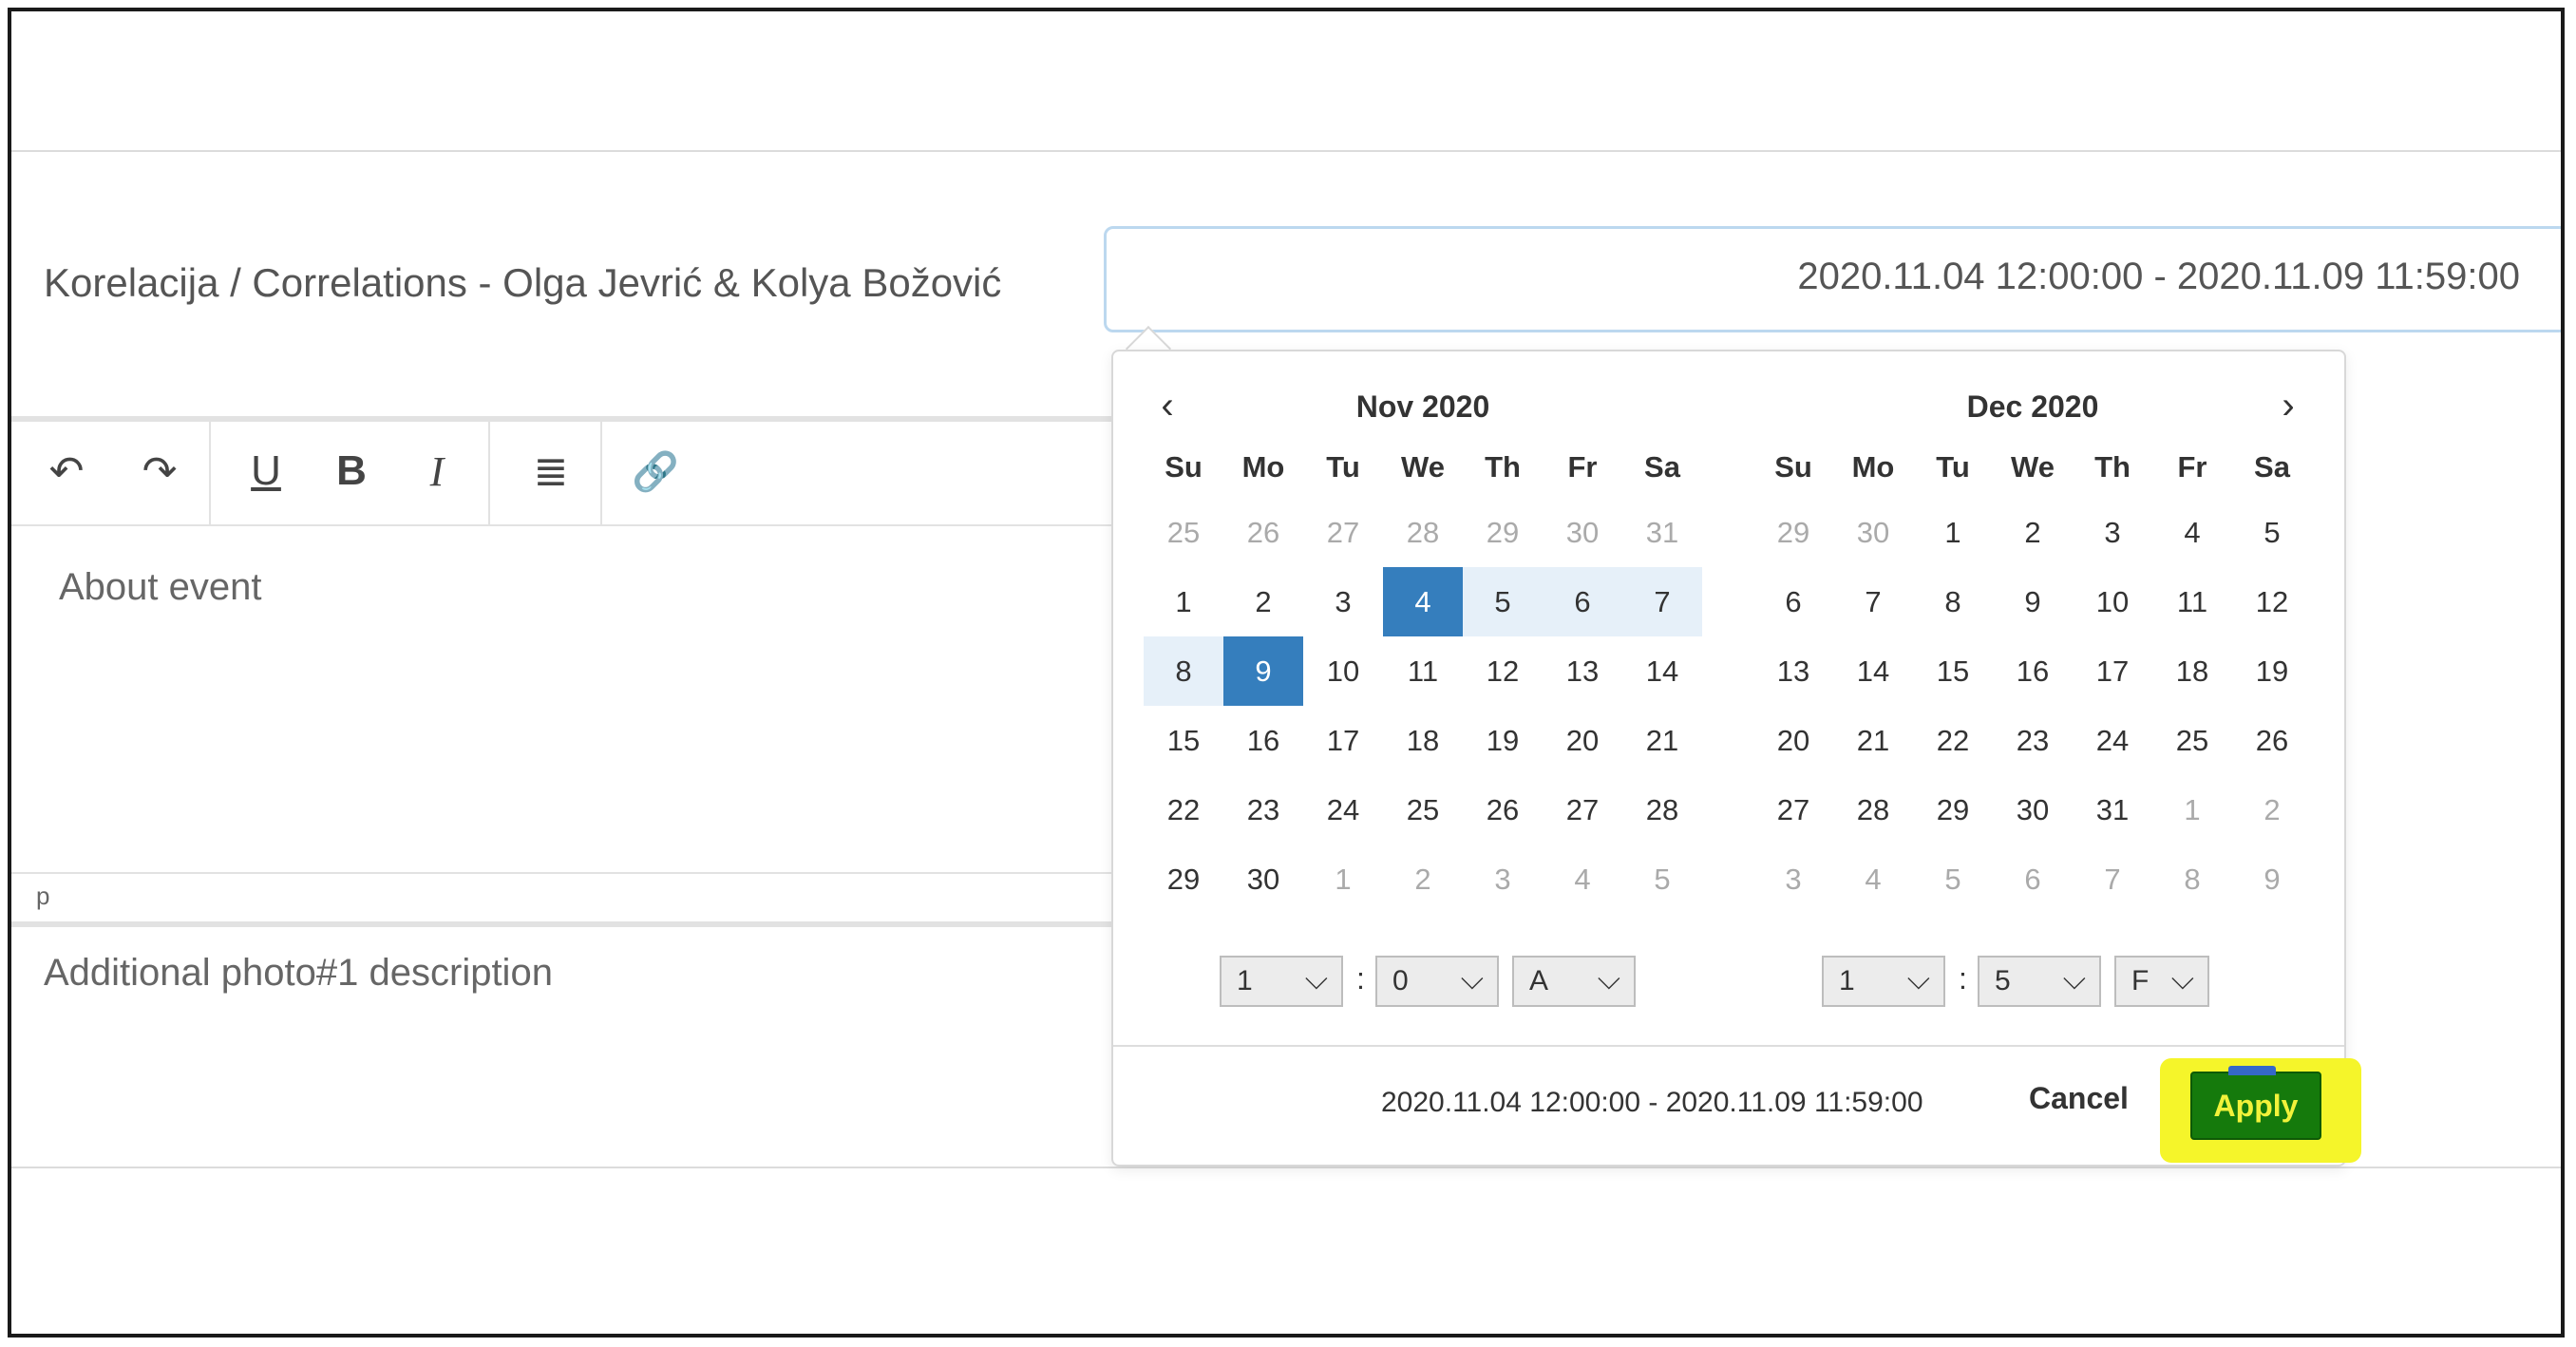 The width and height of the screenshot is (2576, 1347). Describe the element at coordinates (1263, 532) in the screenshot. I see `off-month-day-cell: 26` at that location.